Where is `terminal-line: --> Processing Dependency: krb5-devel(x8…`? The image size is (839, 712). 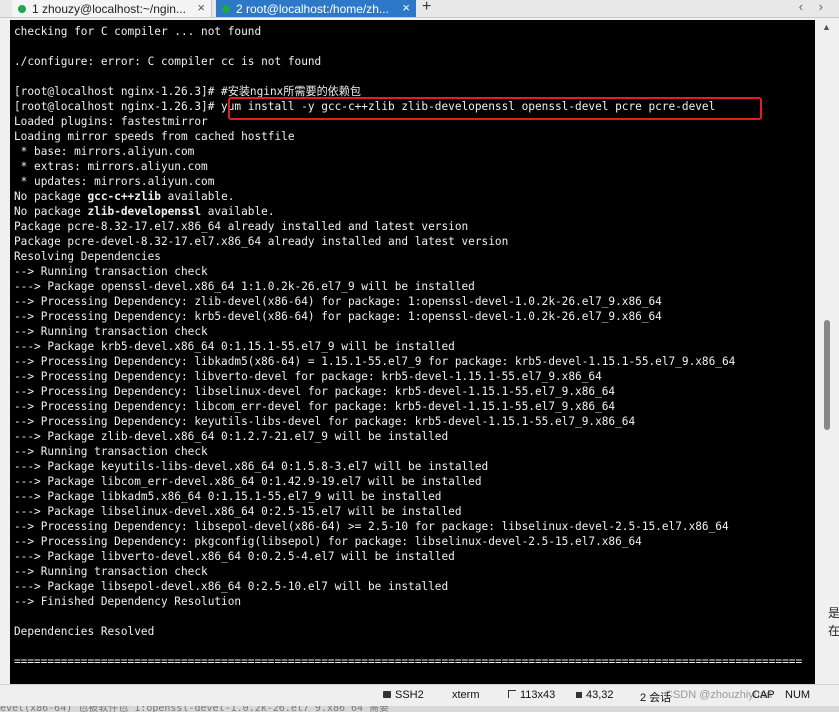 terminal-line: --> Processing Dependency: krb5-devel(x8… is located at coordinates (338, 316).